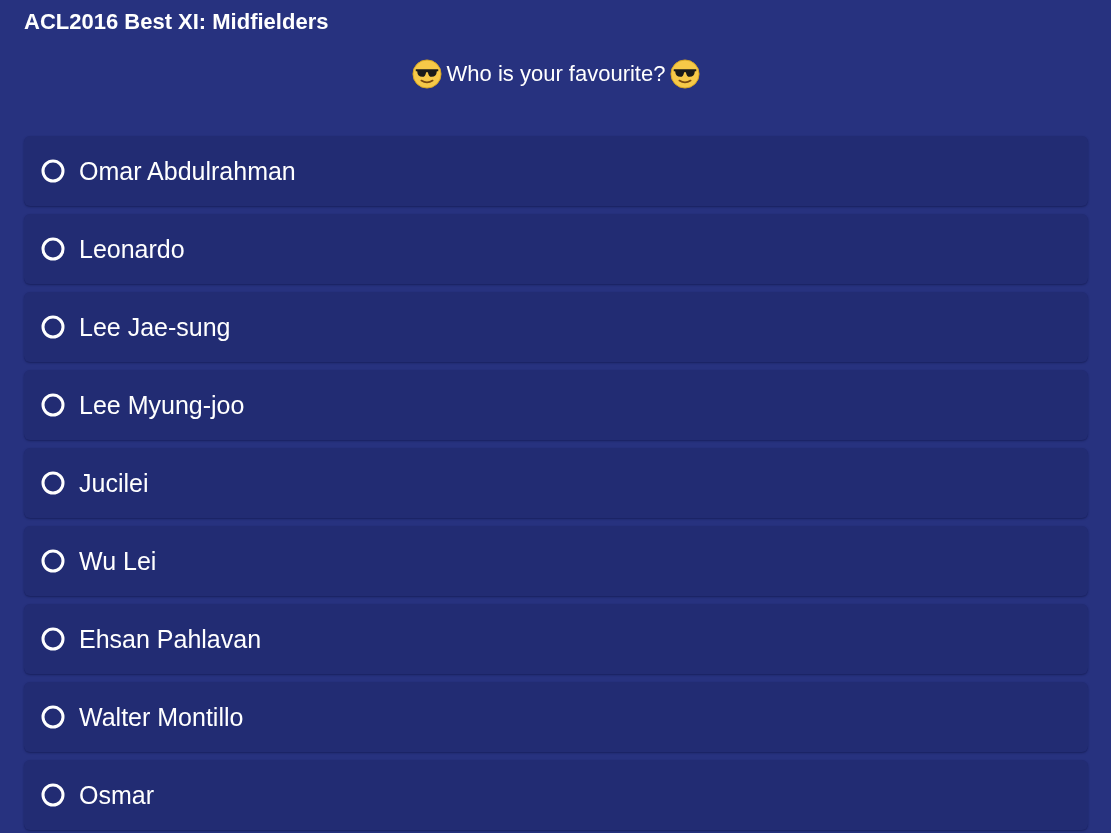  I want to click on answer-option: Lee Jae-sung, so click(556, 327).